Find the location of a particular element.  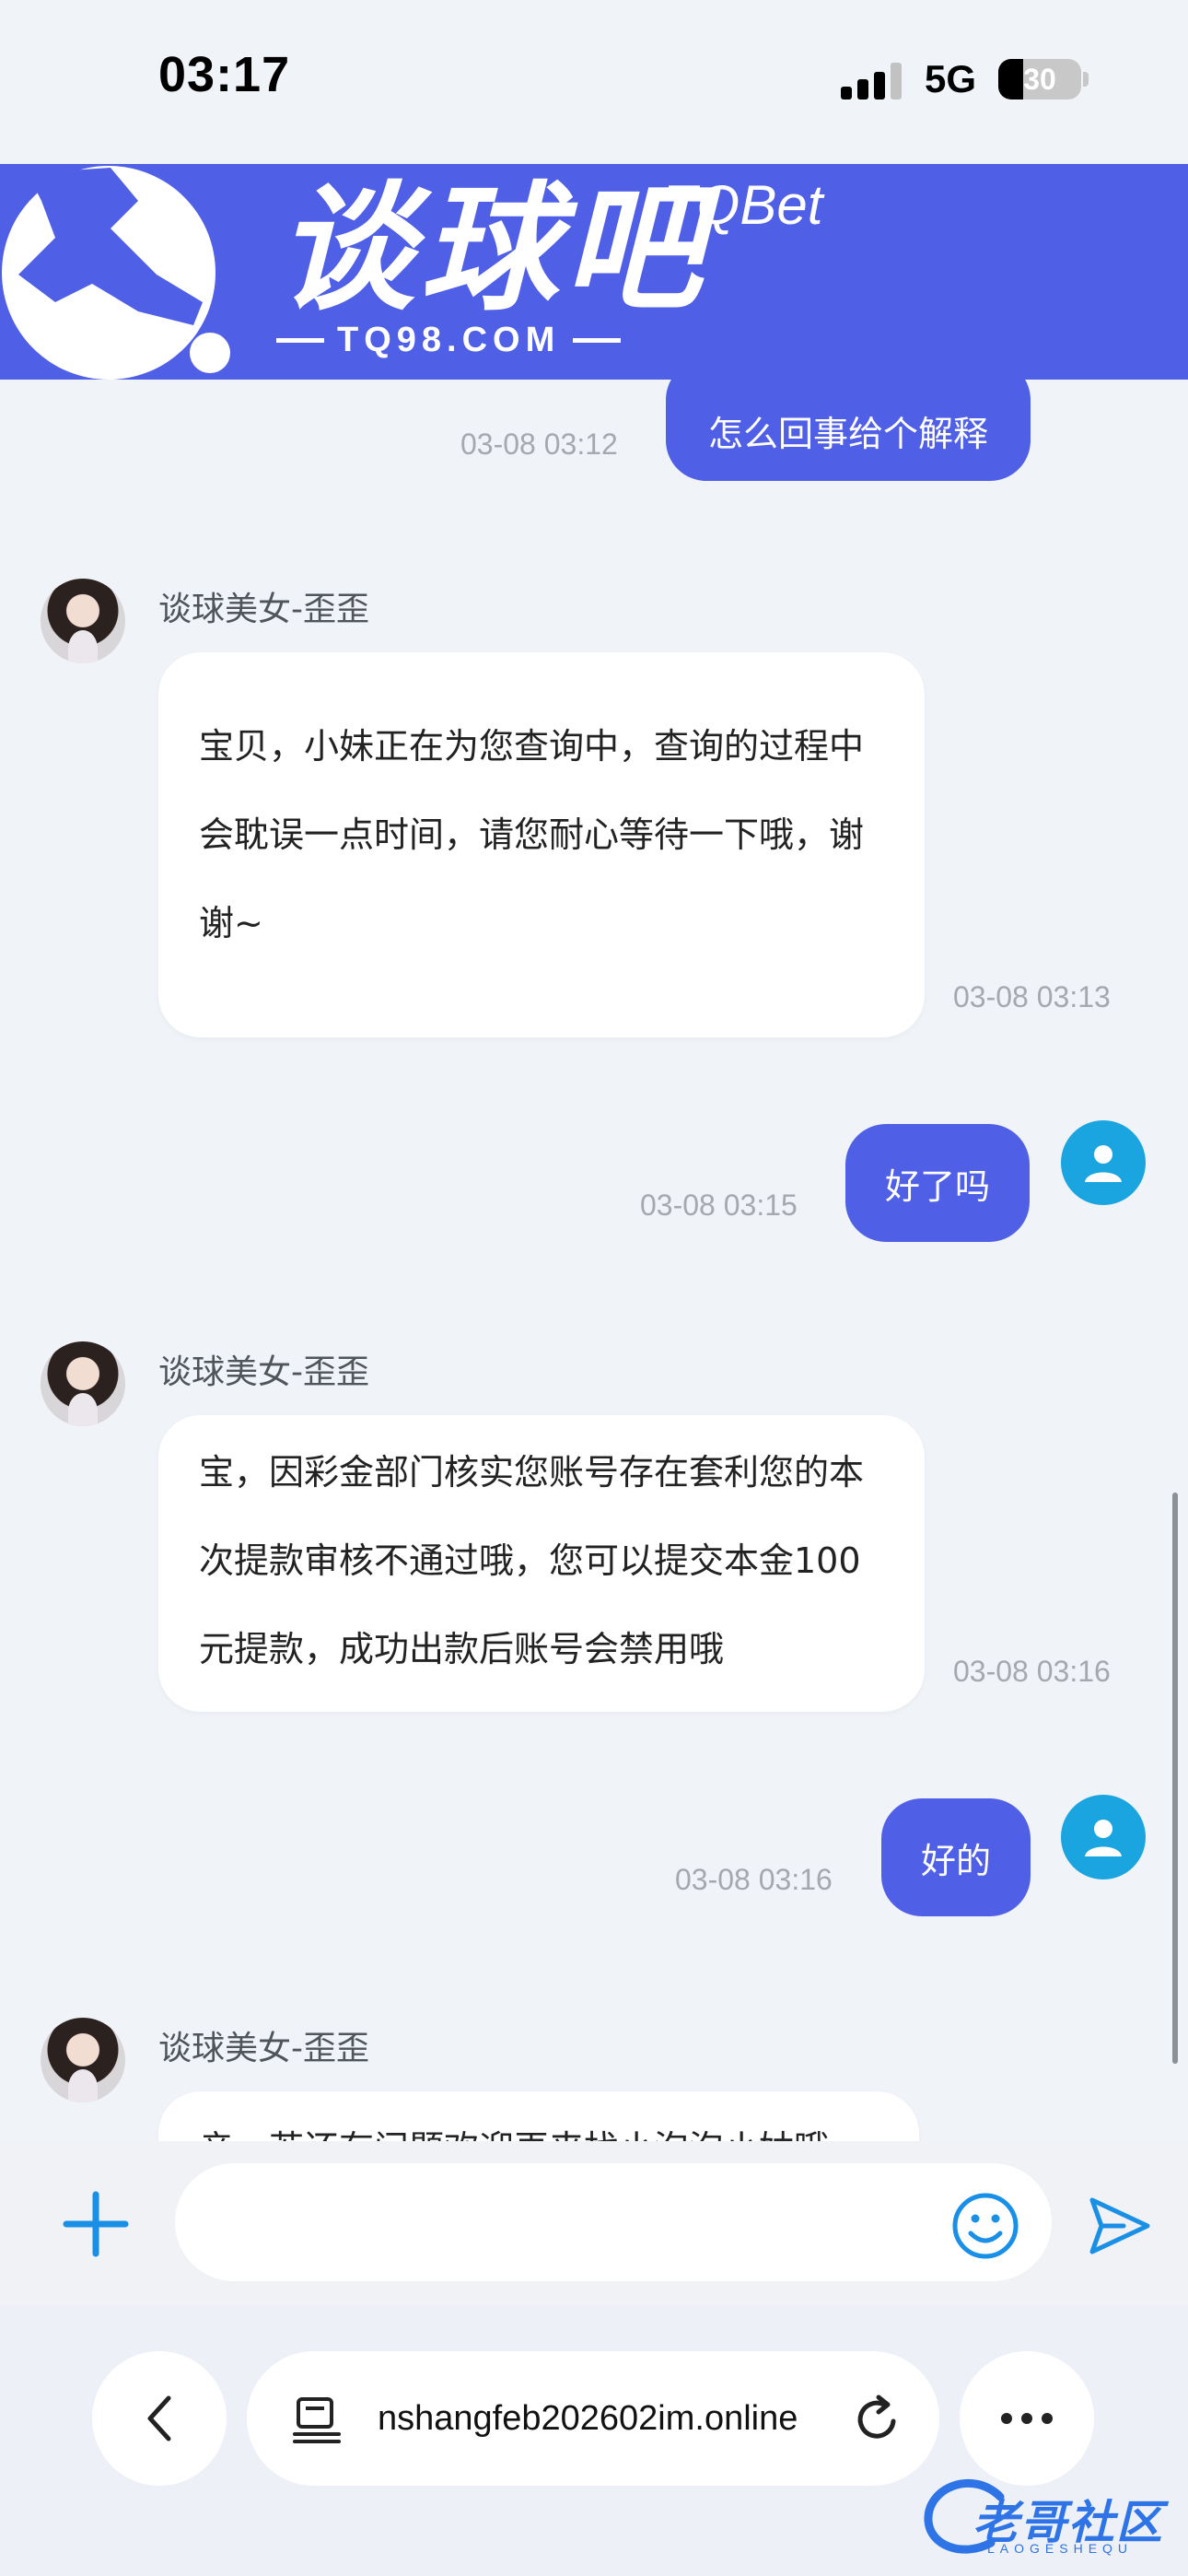

message-text: 怎么回事给个解释 is located at coordinates (847, 433).